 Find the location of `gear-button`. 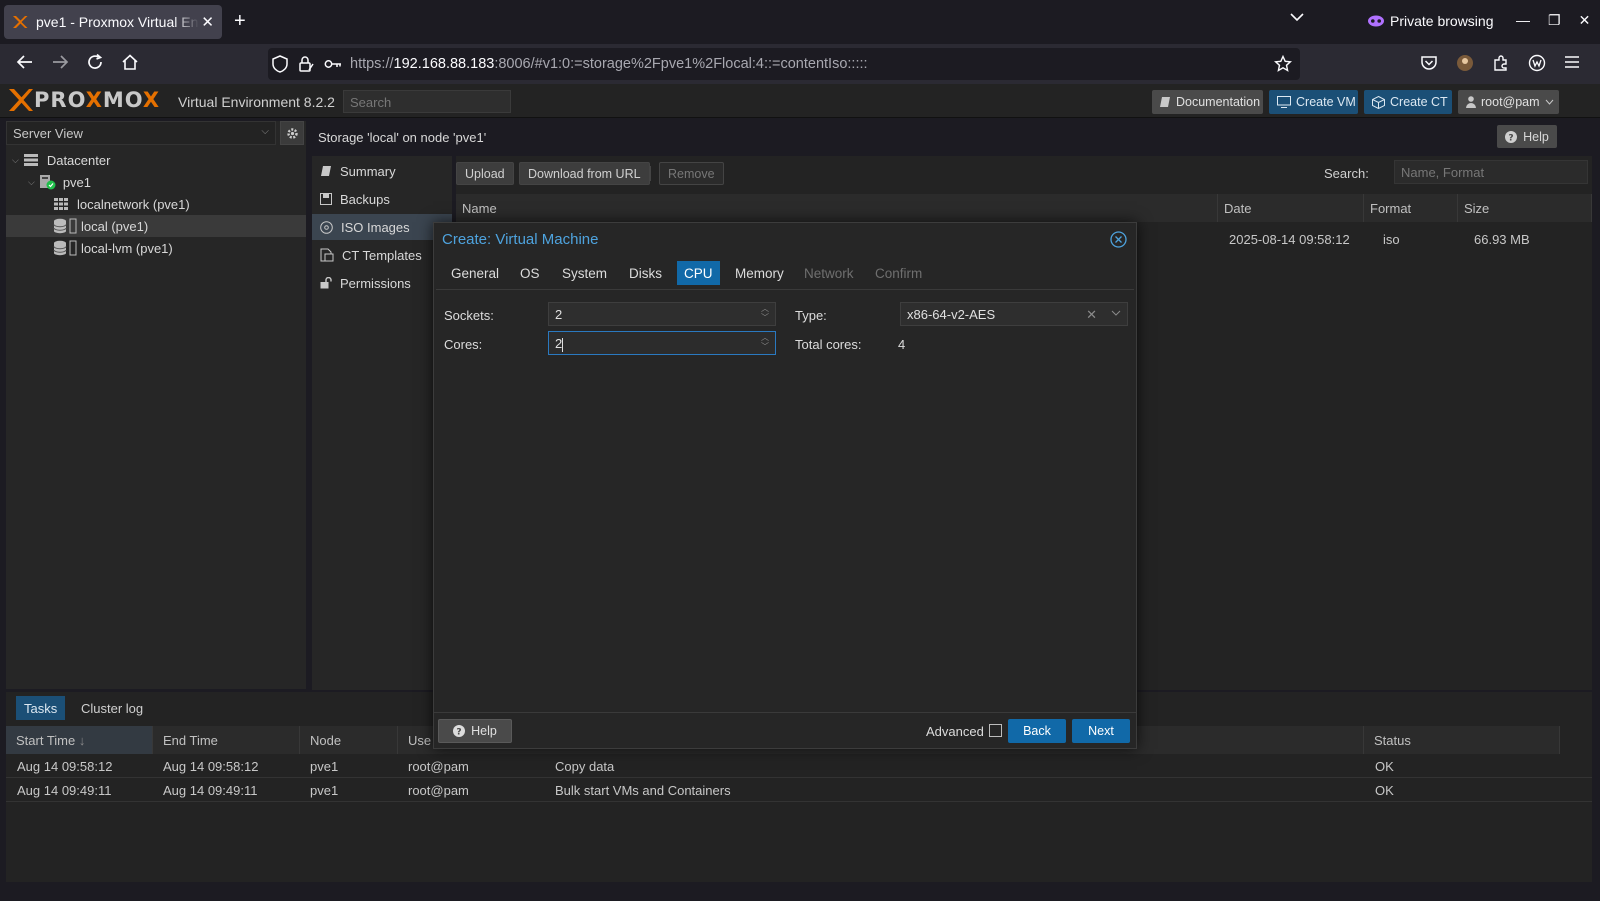

gear-button is located at coordinates (292, 133).